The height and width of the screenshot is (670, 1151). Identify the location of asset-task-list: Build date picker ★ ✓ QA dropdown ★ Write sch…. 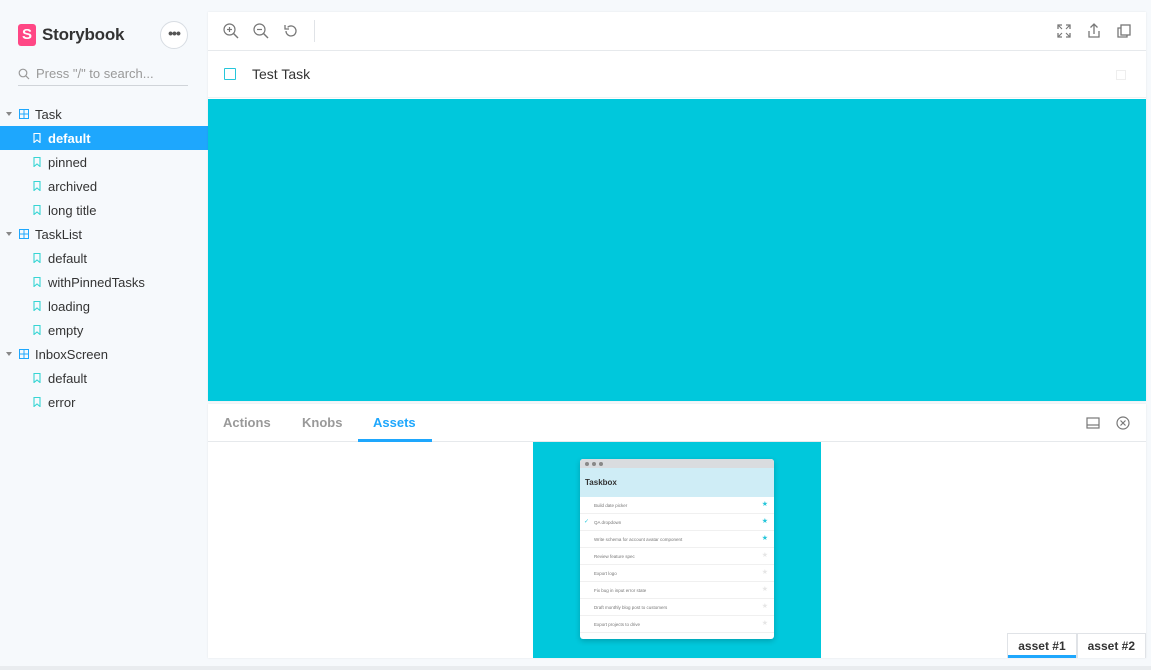
(677, 565).